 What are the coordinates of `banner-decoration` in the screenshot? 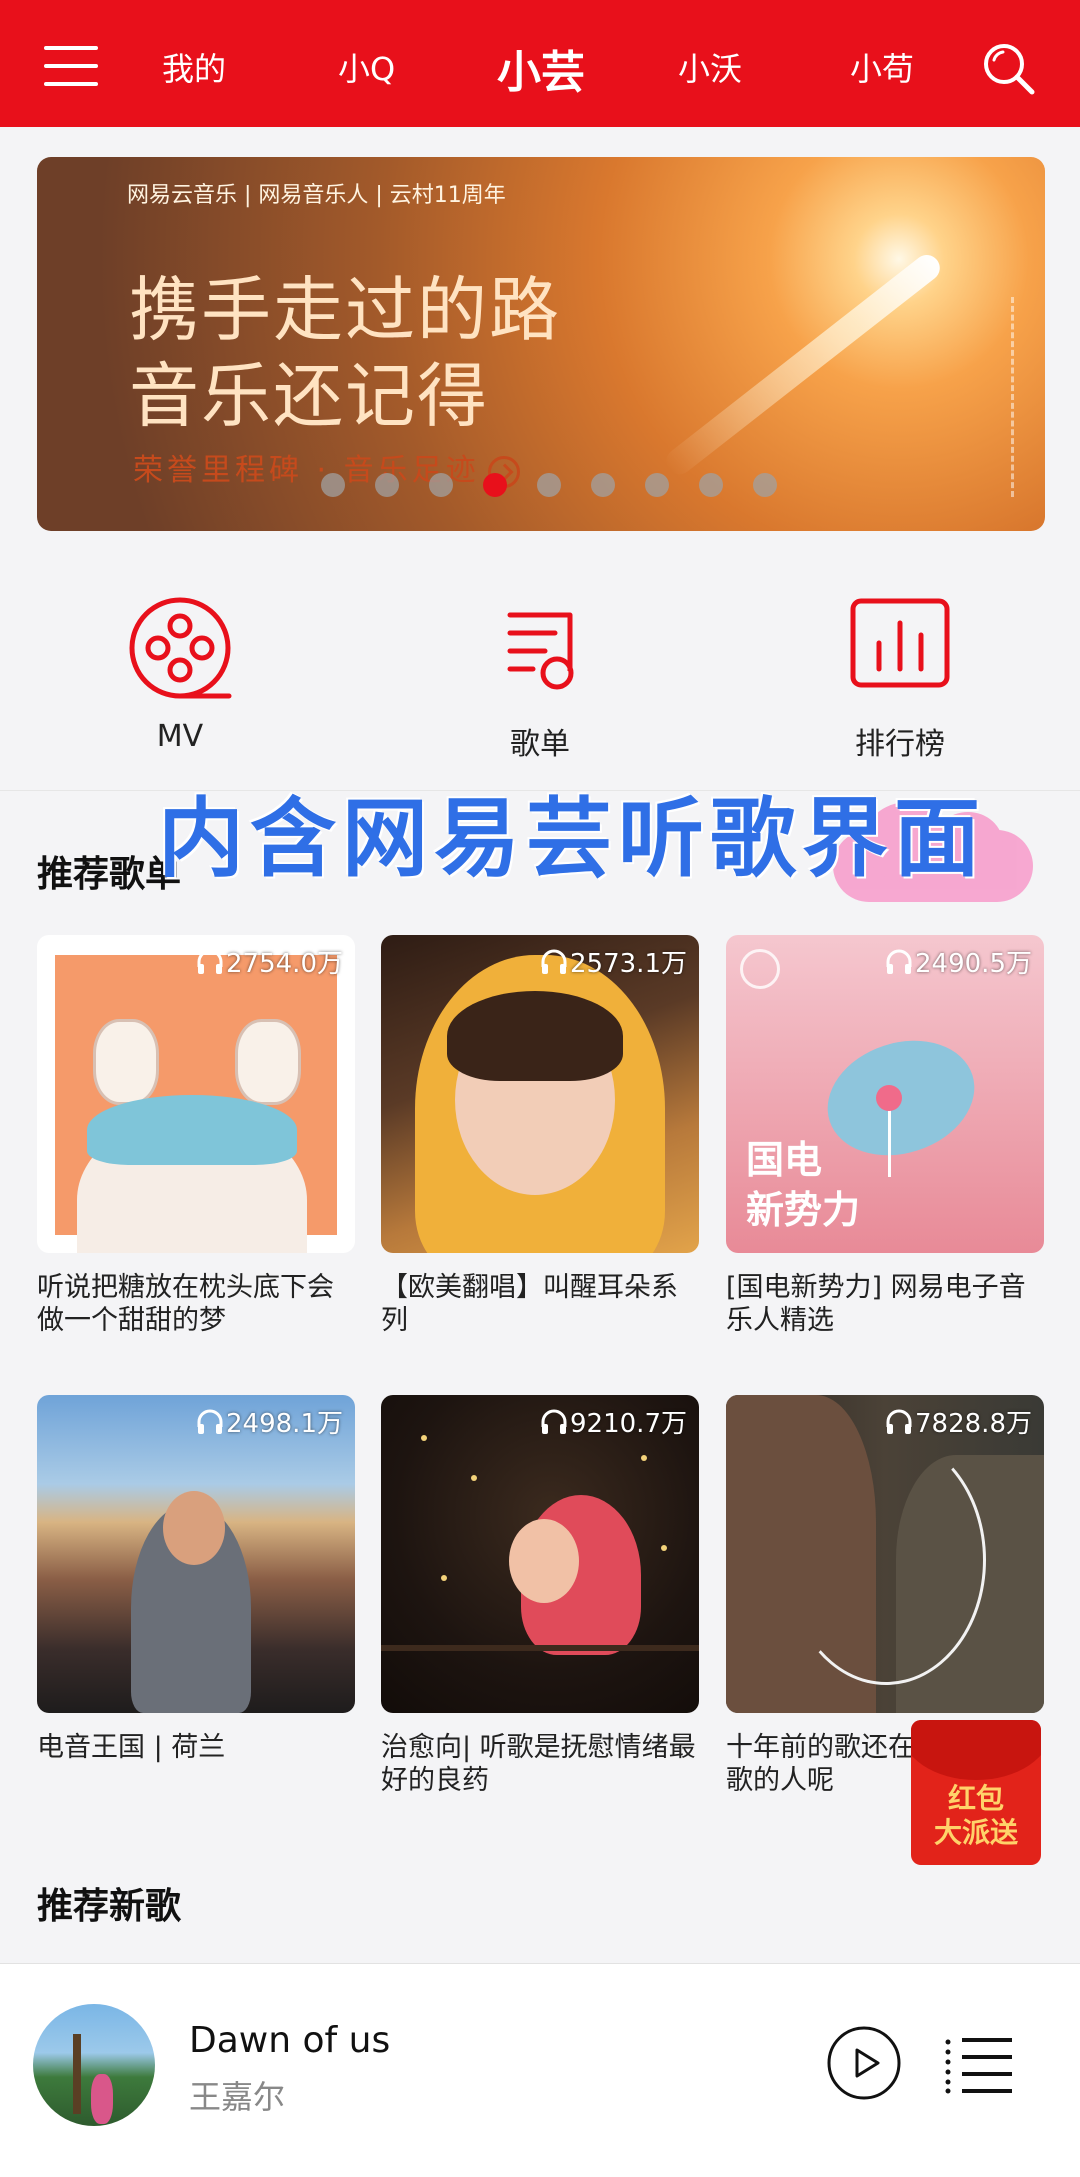 It's located at (1013, 397).